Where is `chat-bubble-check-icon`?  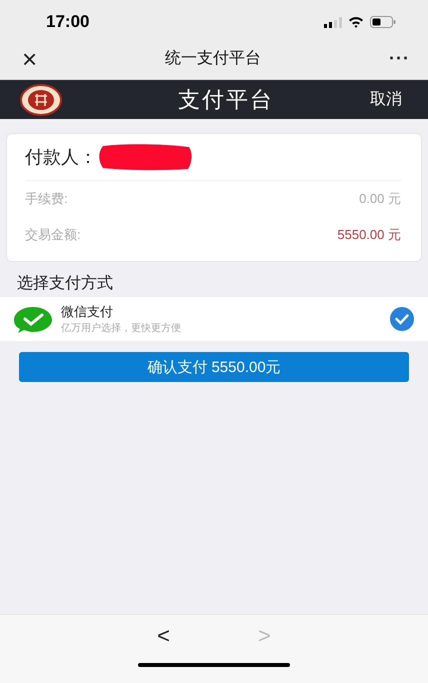
chat-bubble-check-icon is located at coordinates (33, 319).